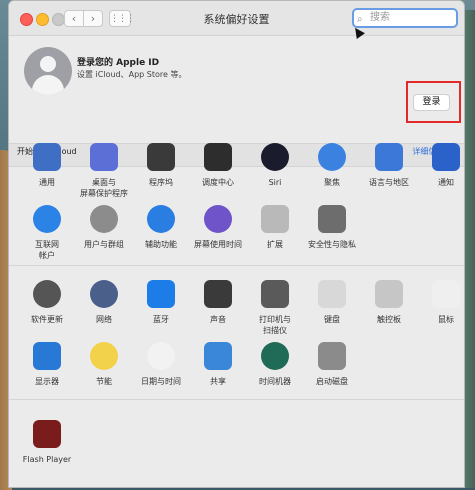 Image resolution: width=475 pixels, height=490 pixels. I want to click on pref-pane-siri: Siri, so click(275, 165).